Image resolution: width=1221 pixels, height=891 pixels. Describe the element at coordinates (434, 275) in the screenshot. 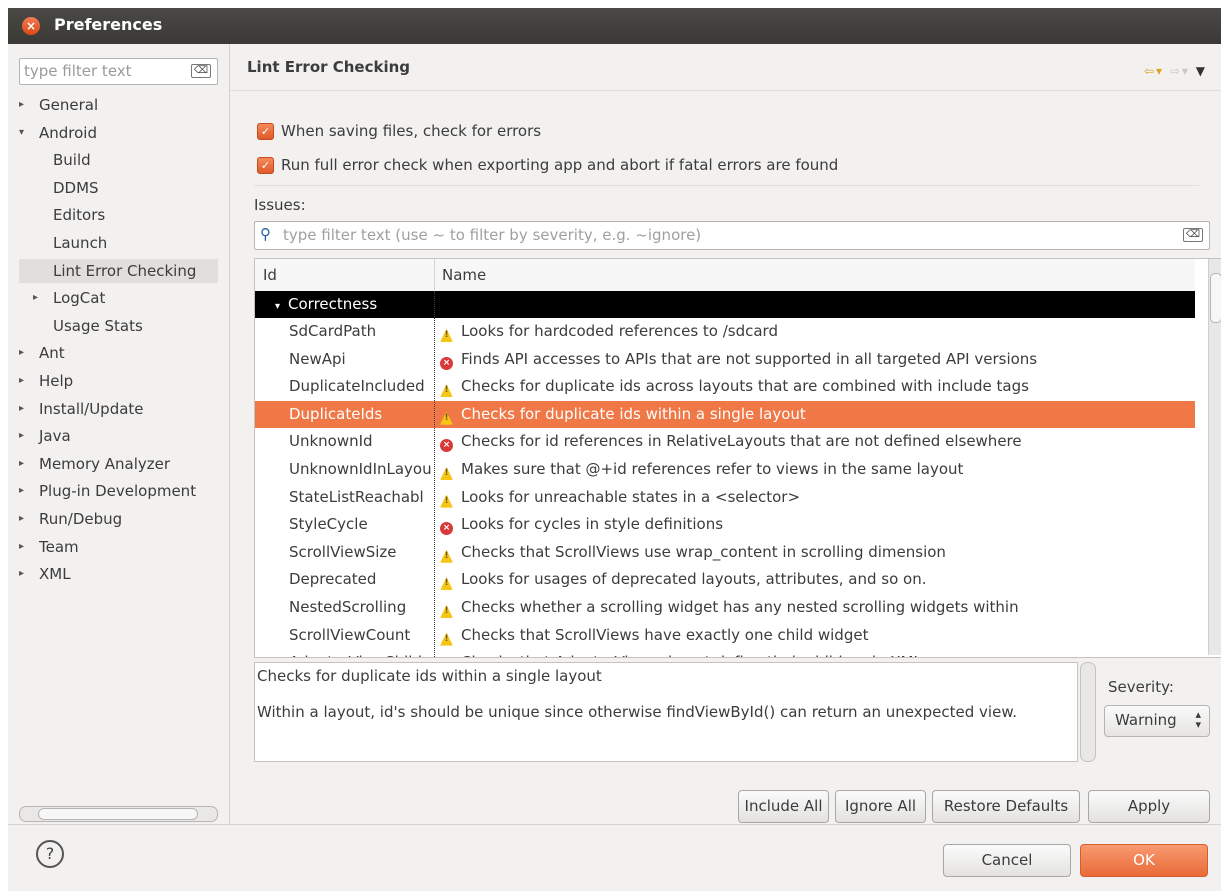

I see `column-divider` at that location.